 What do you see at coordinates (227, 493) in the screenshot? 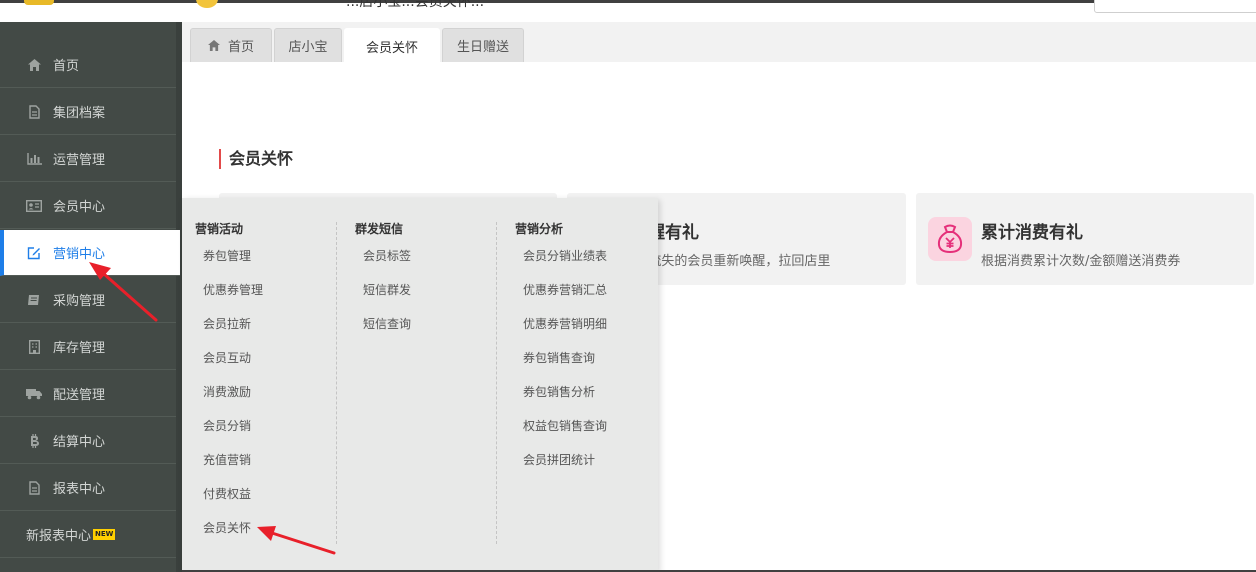
I see `menu-item-paid-rights: 付费权益` at bounding box center [227, 493].